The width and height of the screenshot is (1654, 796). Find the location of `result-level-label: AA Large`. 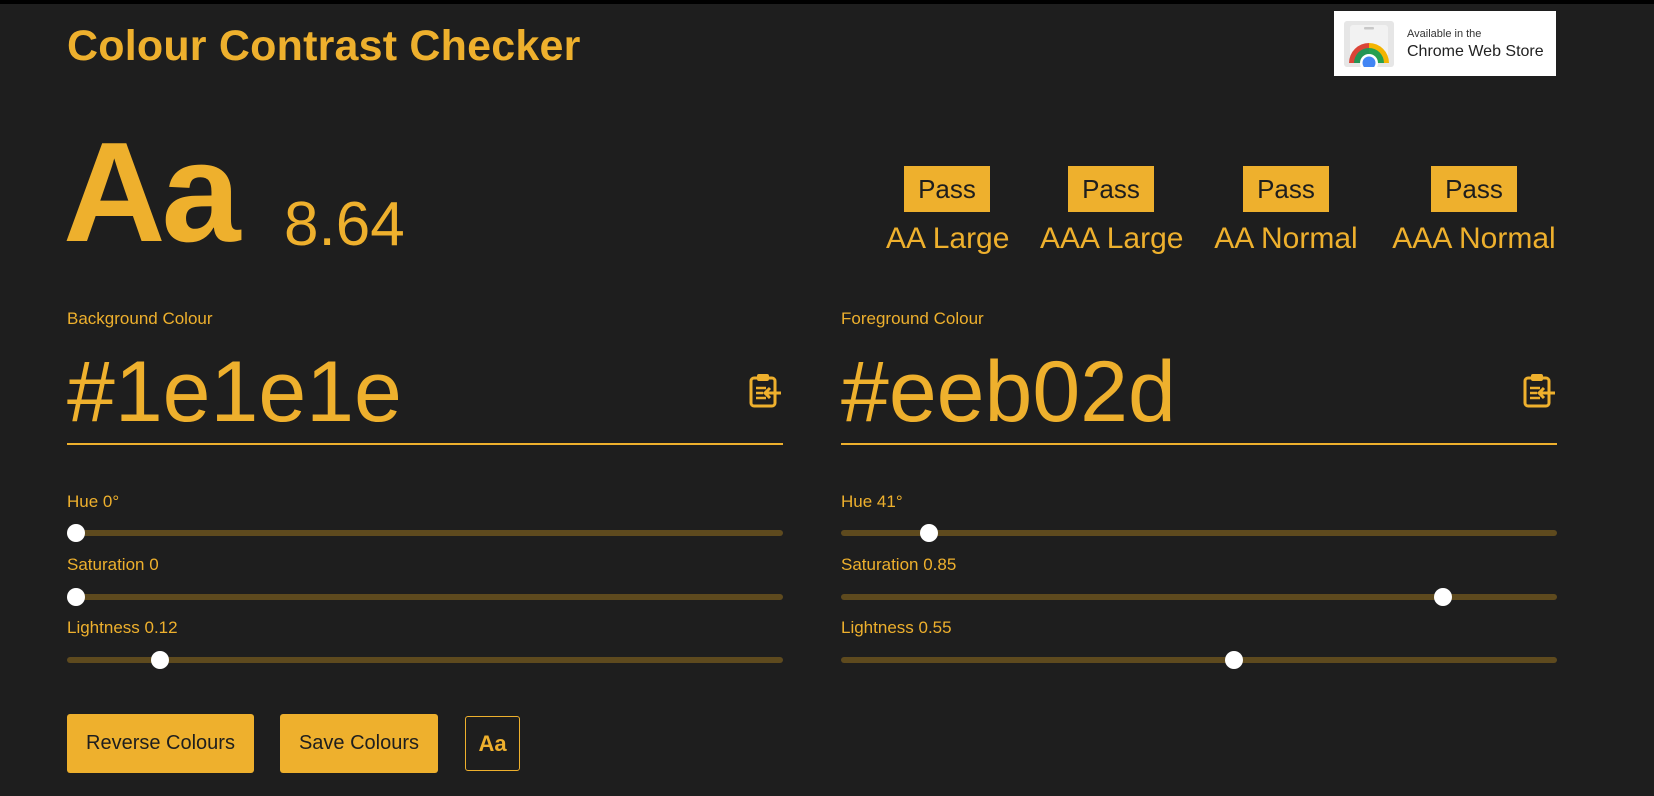

result-level-label: AA Large is located at coordinates (948, 238).